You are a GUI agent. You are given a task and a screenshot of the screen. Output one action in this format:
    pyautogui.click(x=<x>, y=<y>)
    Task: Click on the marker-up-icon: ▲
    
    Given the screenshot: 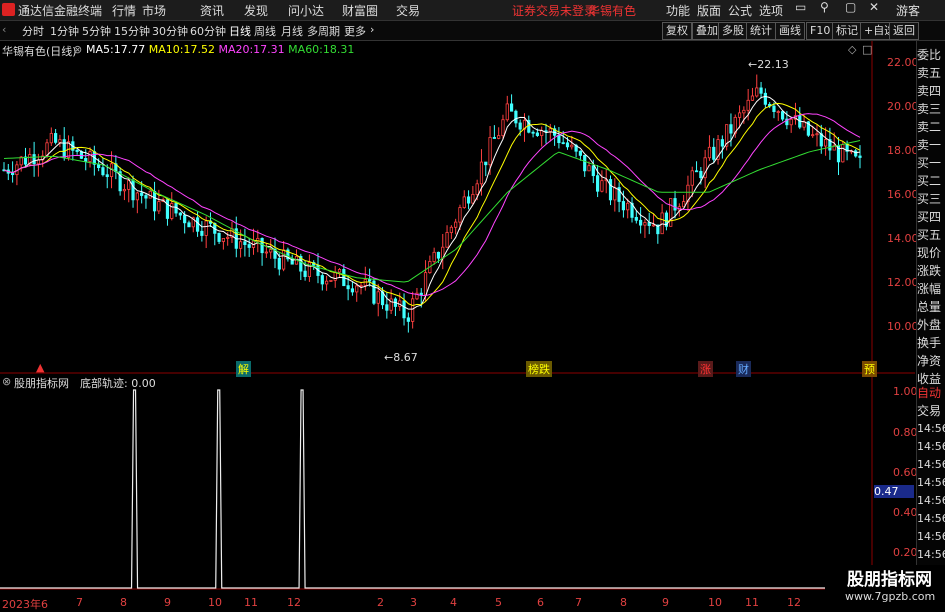 What is the action you would take?
    pyautogui.click(x=40, y=367)
    